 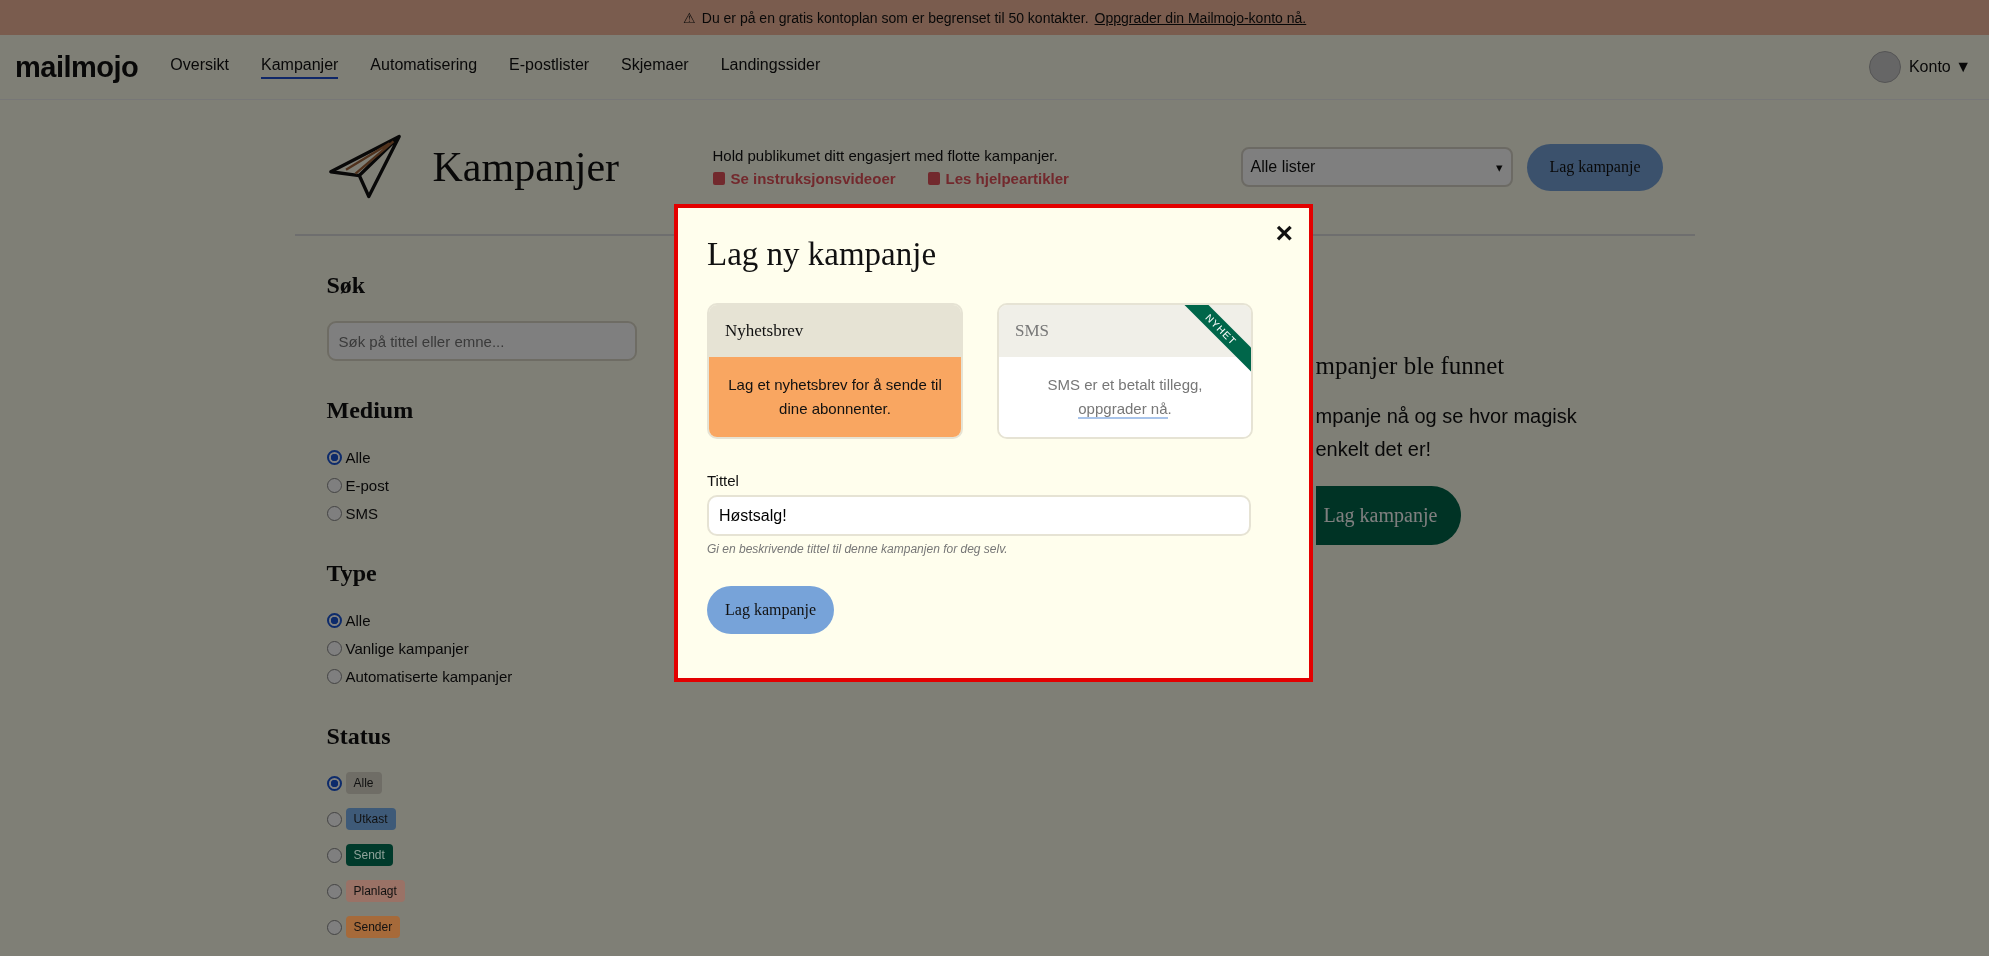 What do you see at coordinates (429, 676) in the screenshot?
I see `radio-label: Automatiserte kampanjer` at bounding box center [429, 676].